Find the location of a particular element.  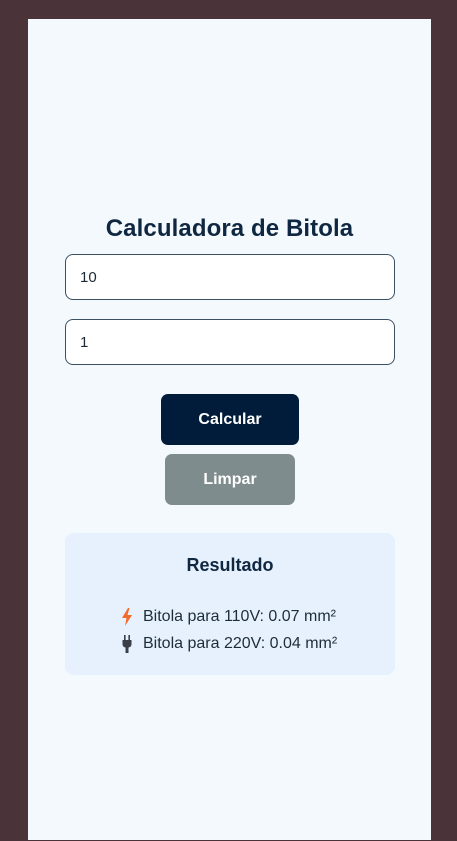

second-value-input is located at coordinates (230, 342).